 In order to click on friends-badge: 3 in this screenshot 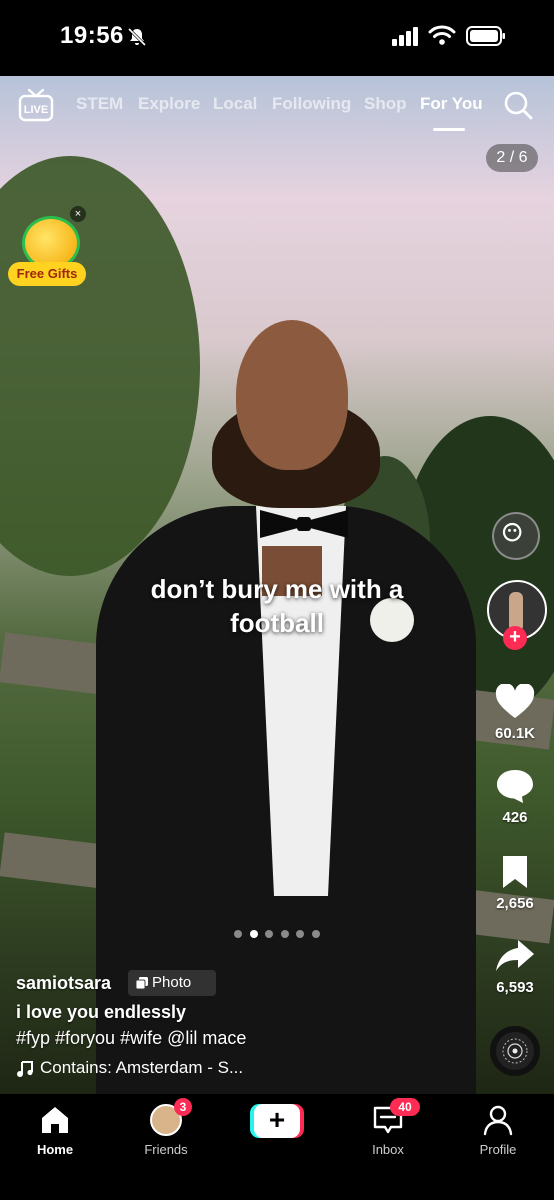, I will do `click(183, 1107)`.